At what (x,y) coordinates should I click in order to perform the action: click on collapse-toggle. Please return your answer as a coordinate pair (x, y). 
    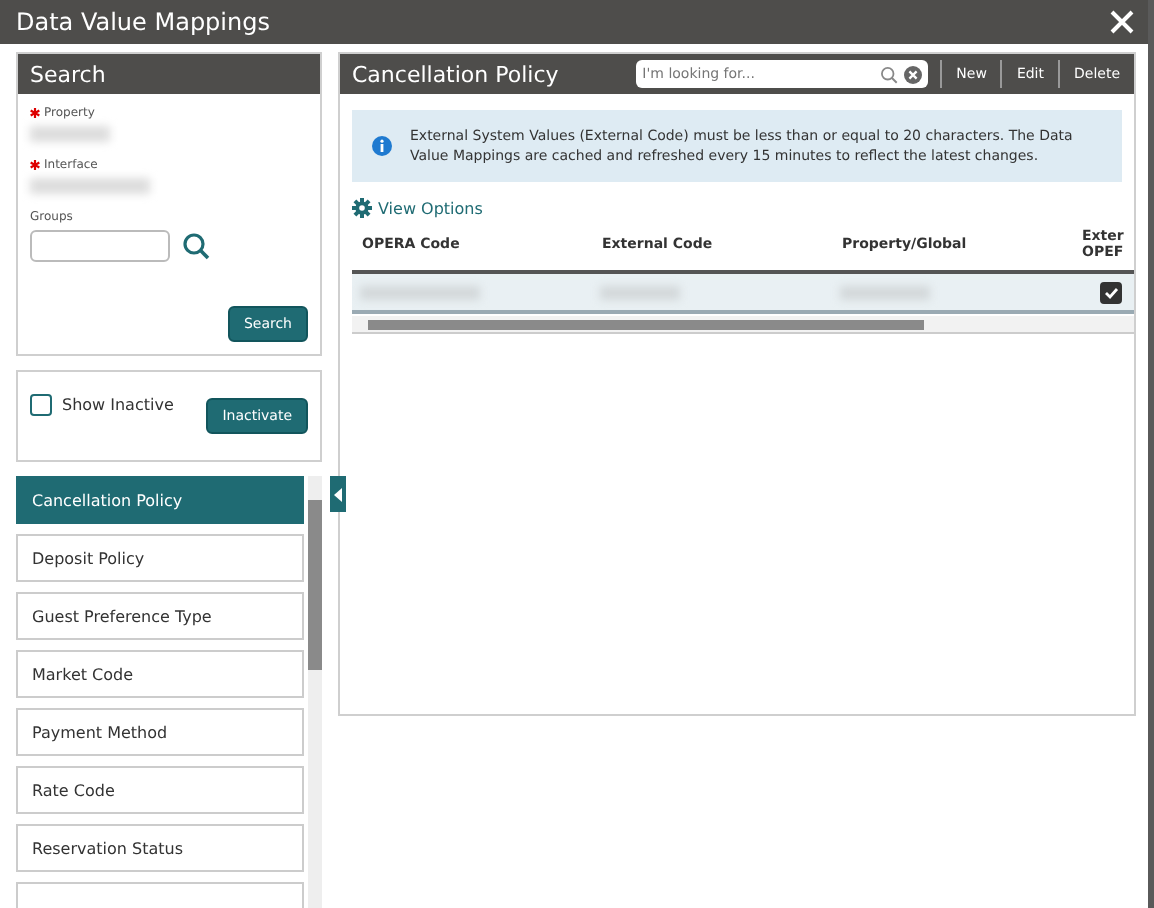
    Looking at the image, I should click on (338, 494).